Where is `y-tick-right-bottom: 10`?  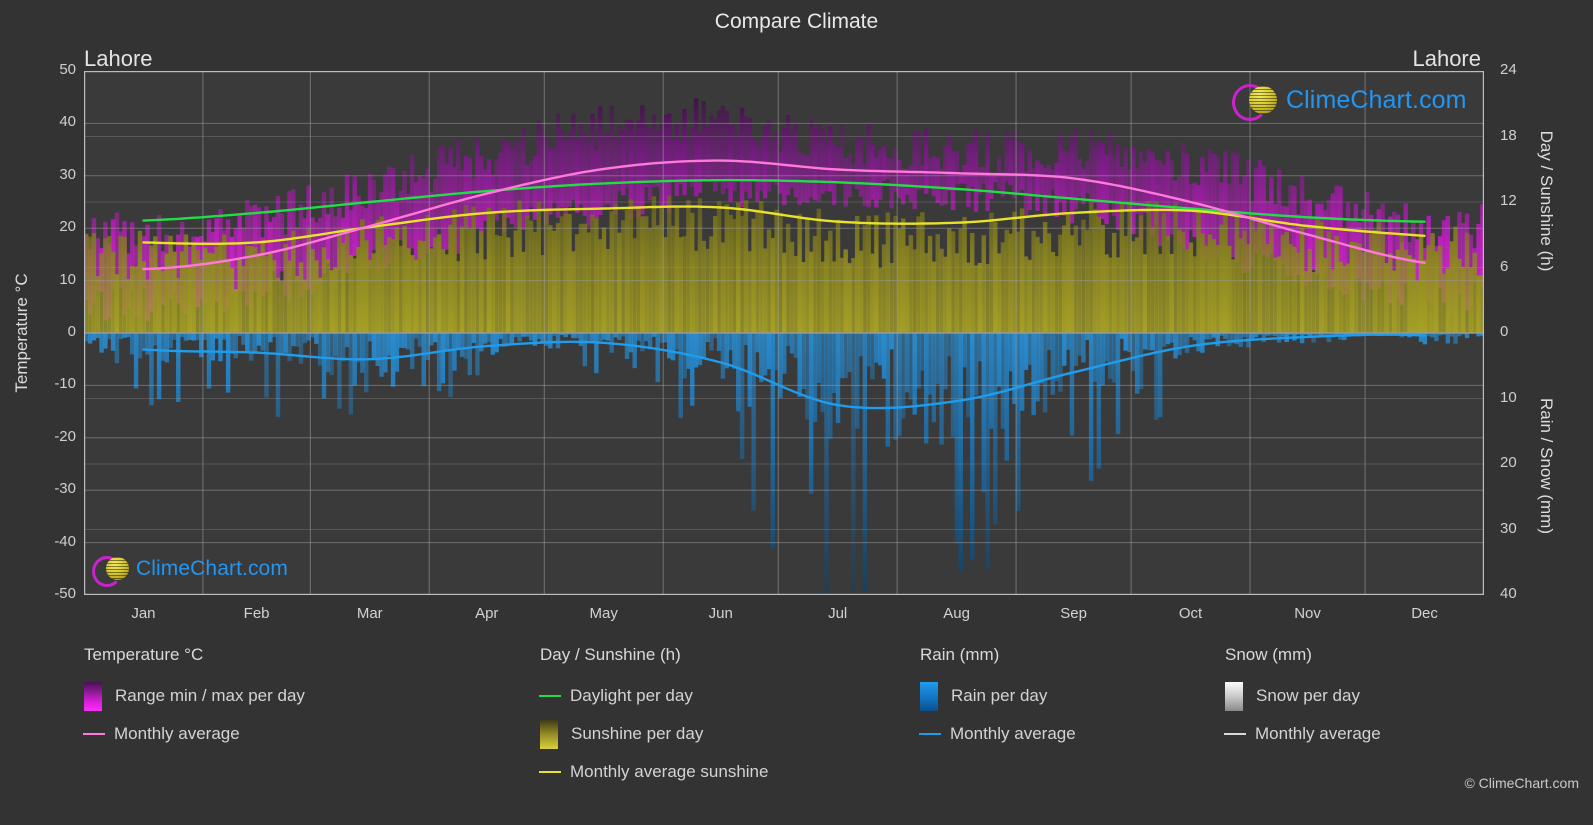 y-tick-right-bottom: 10 is located at coordinates (1508, 397).